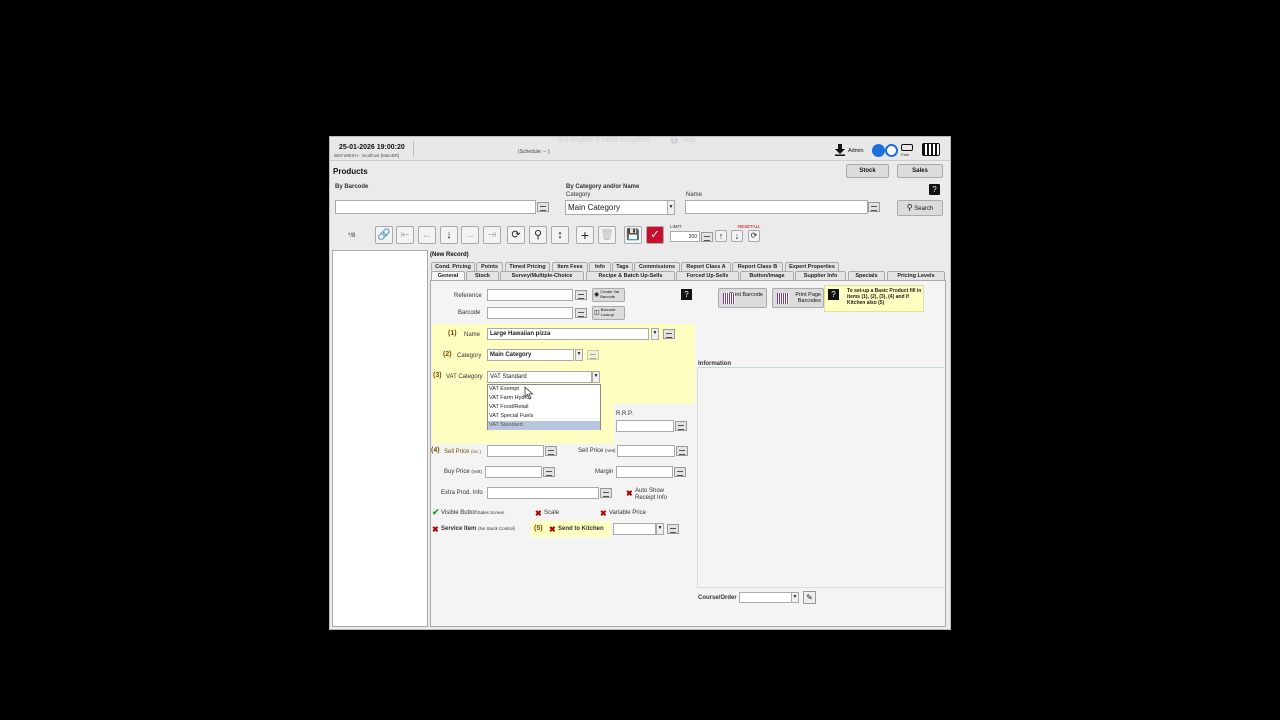 The width and height of the screenshot is (1280, 720). What do you see at coordinates (767, 597) in the screenshot?
I see `course-order-select` at bounding box center [767, 597].